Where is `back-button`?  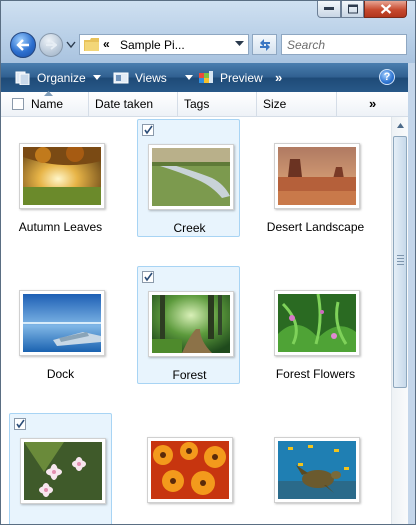
back-button is located at coordinates (23, 45).